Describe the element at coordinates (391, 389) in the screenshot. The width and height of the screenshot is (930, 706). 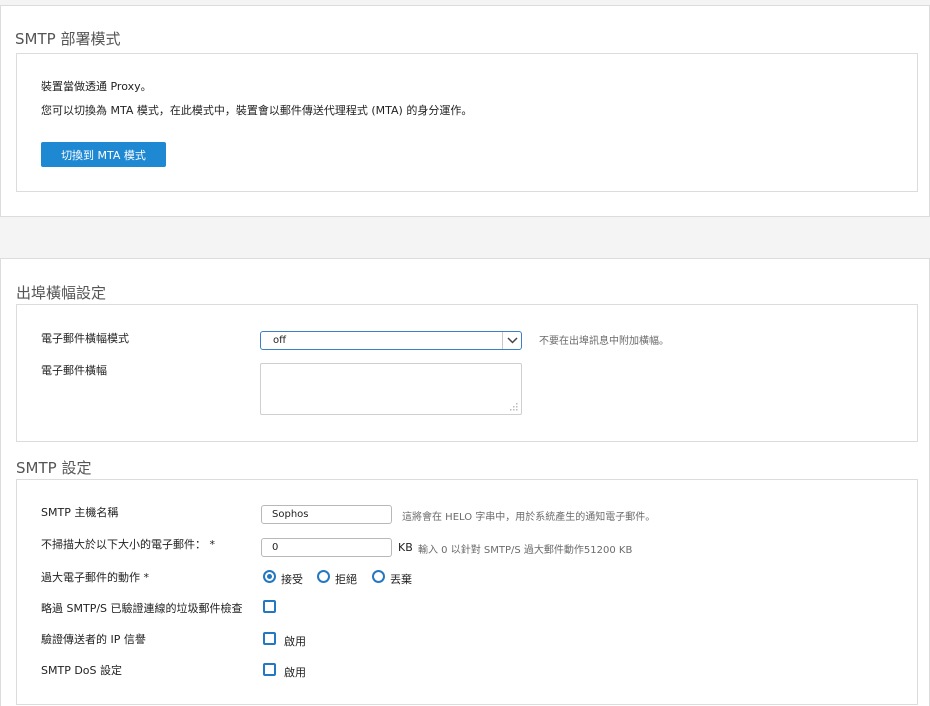
I see `email-banner-textarea` at that location.